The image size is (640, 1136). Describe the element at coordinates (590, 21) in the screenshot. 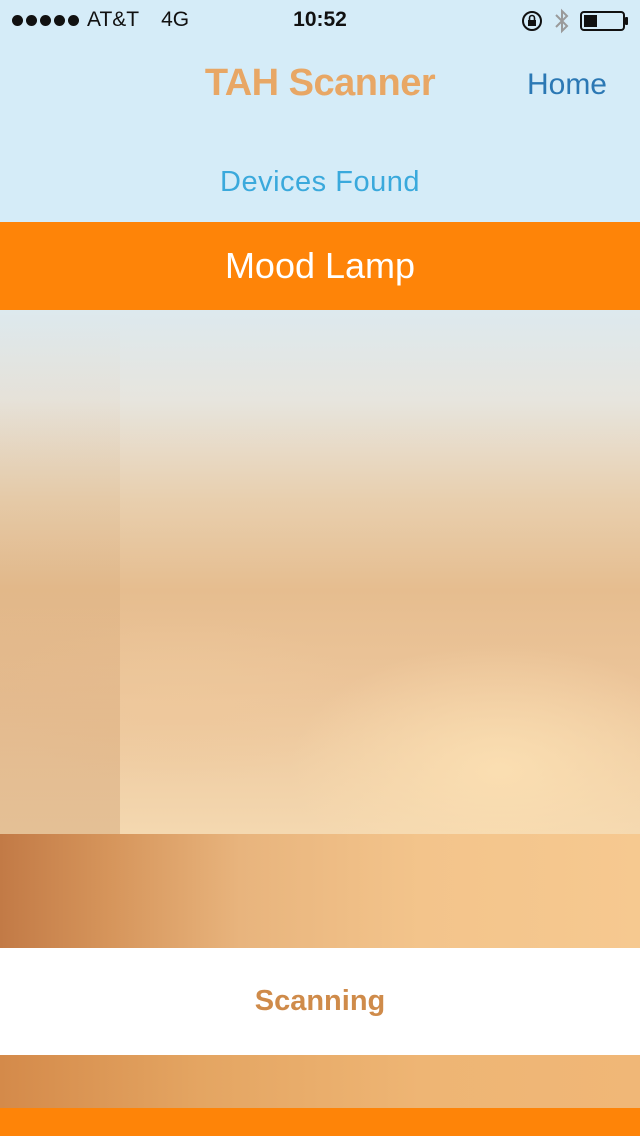

I see `battery-level` at that location.